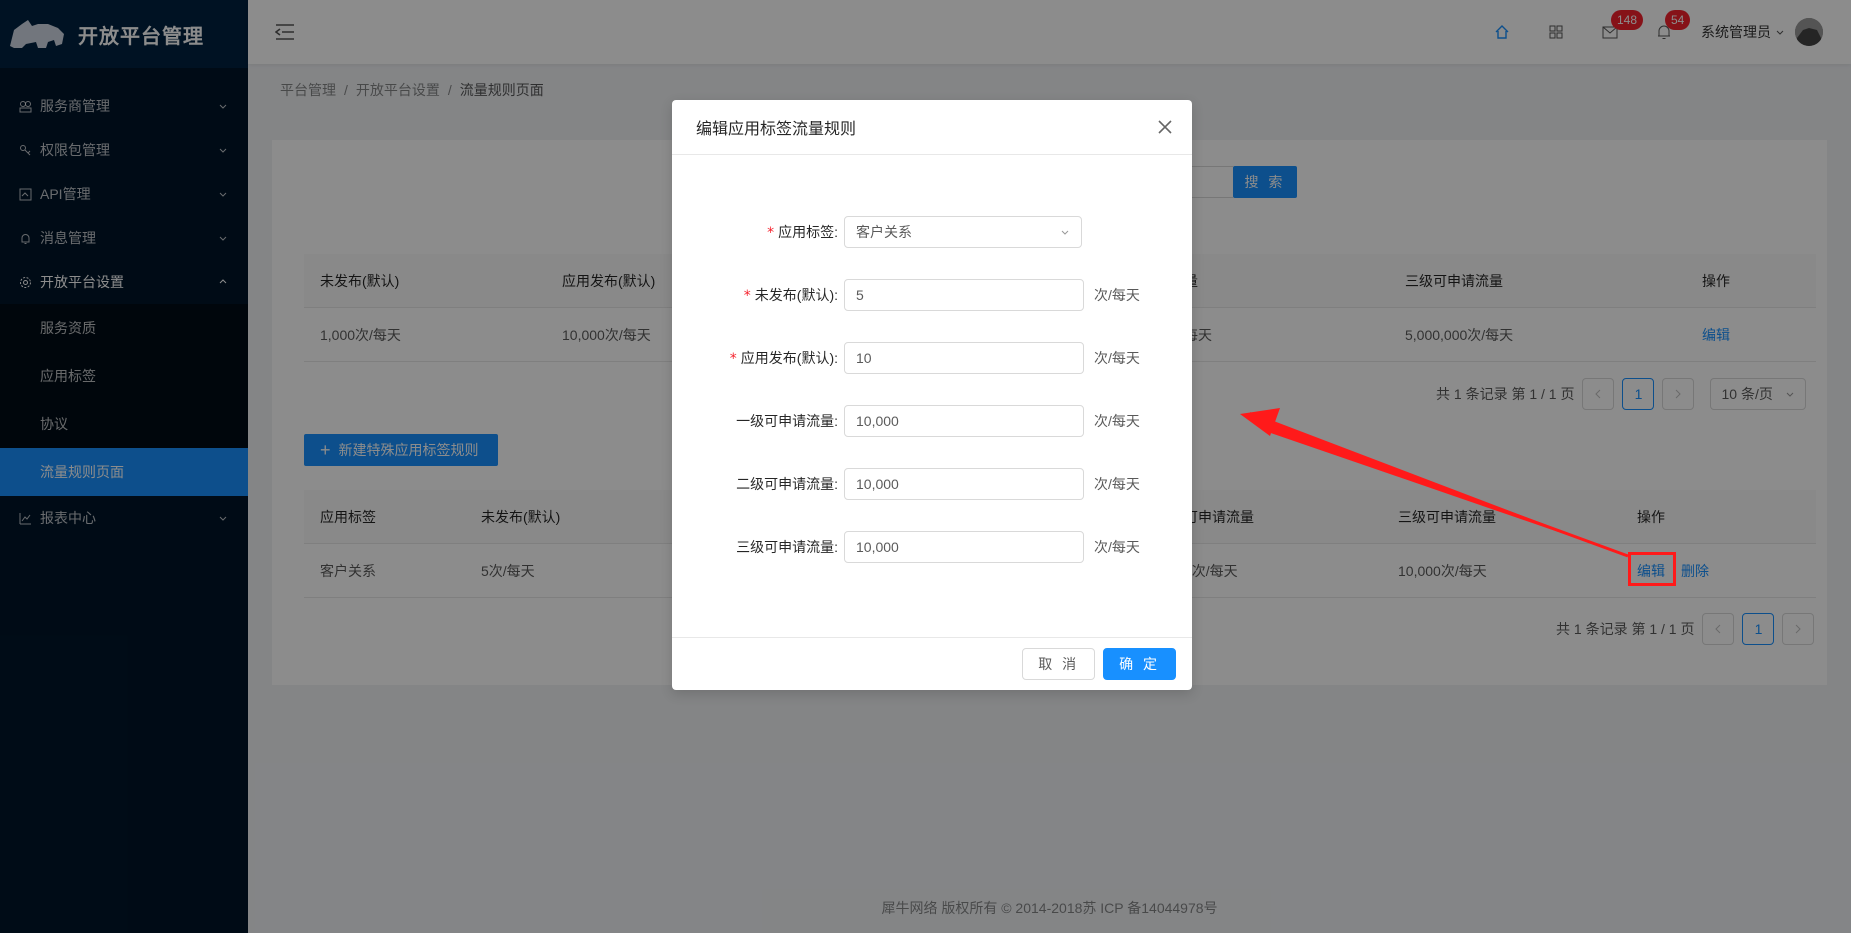 Image resolution: width=1851 pixels, height=933 pixels. I want to click on form-row-published: * 应用发布(默认): 10 次/每天, so click(932, 358).